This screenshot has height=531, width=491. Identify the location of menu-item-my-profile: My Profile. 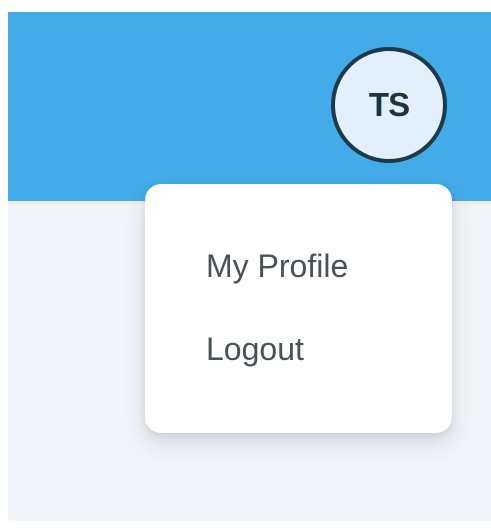
(277, 266).